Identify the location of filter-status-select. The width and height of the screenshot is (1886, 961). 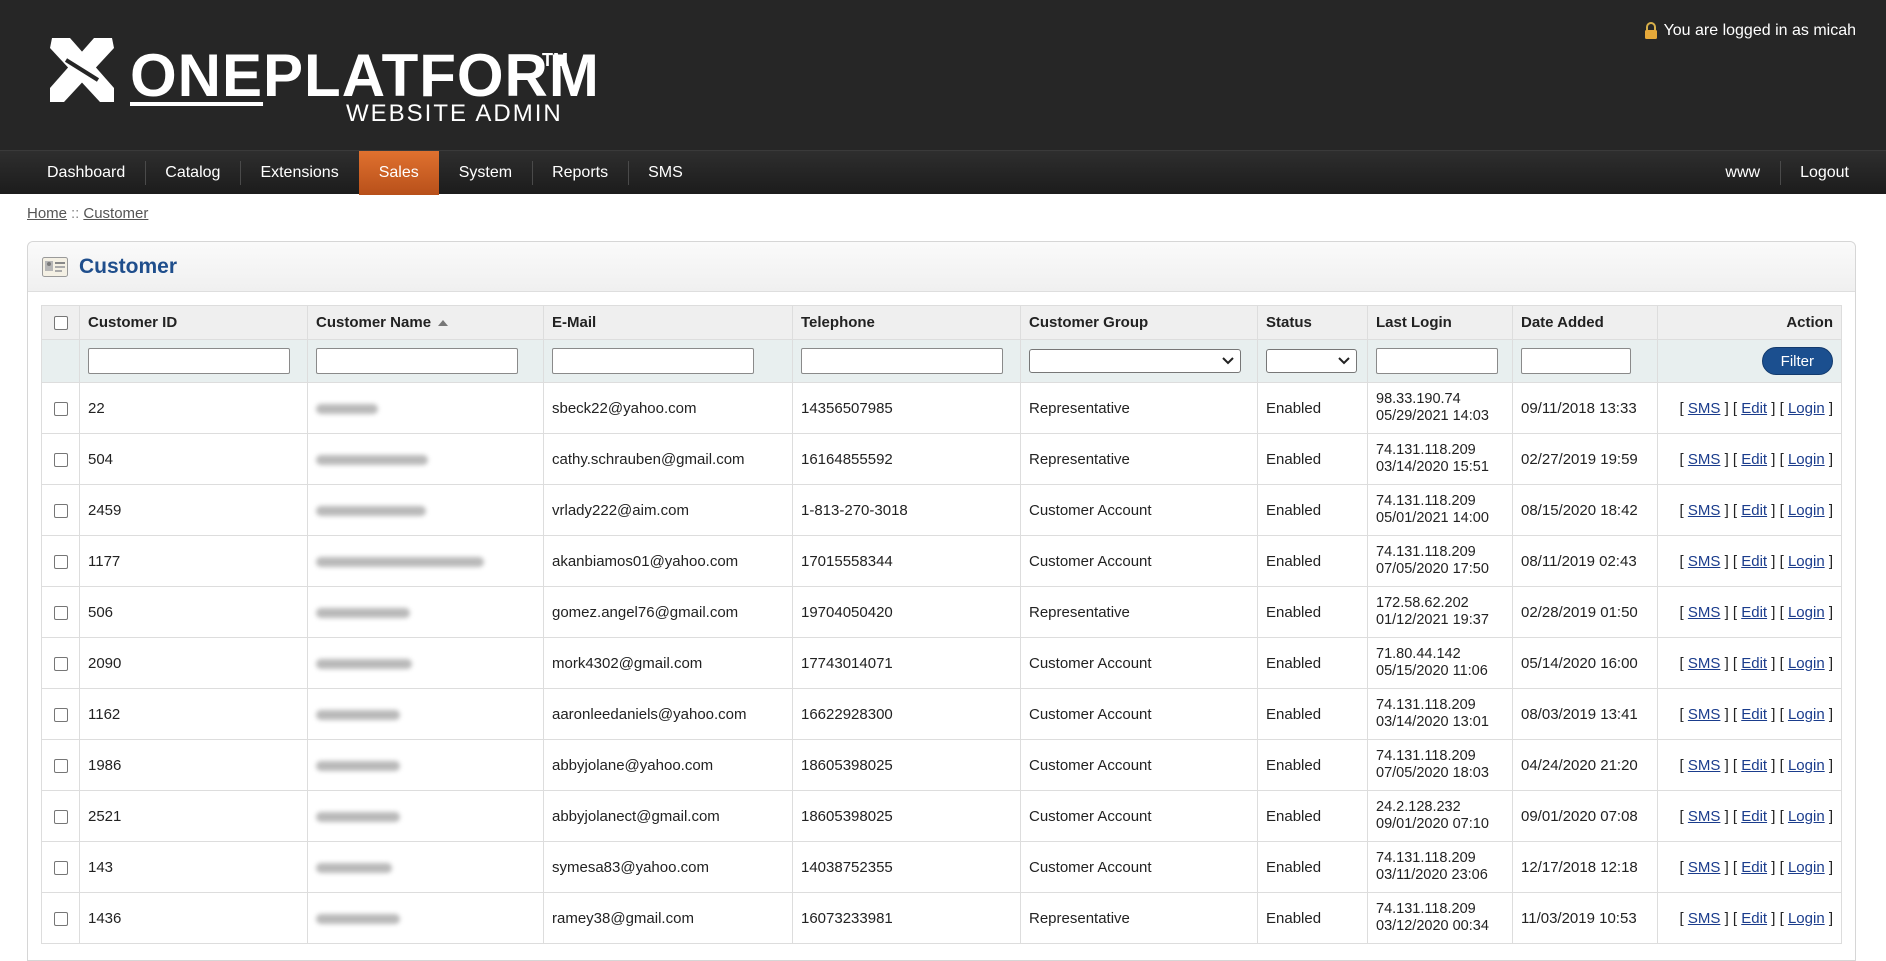
(1311, 361).